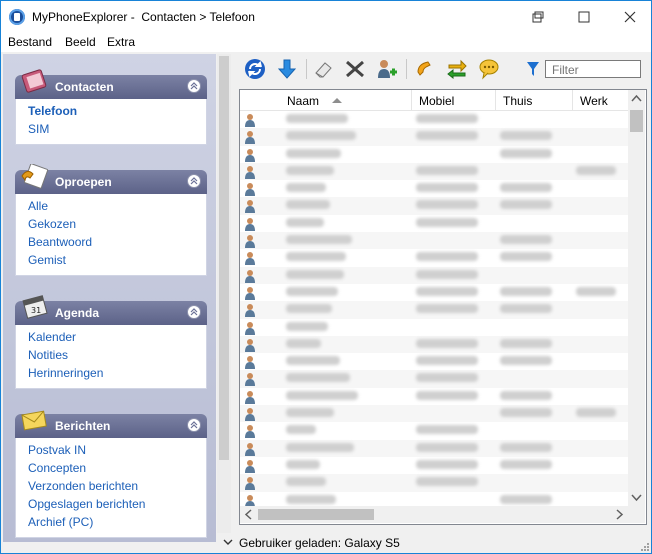 Image resolution: width=652 pixels, height=554 pixels. Describe the element at coordinates (597, 70) in the screenshot. I see `filter-input` at that location.